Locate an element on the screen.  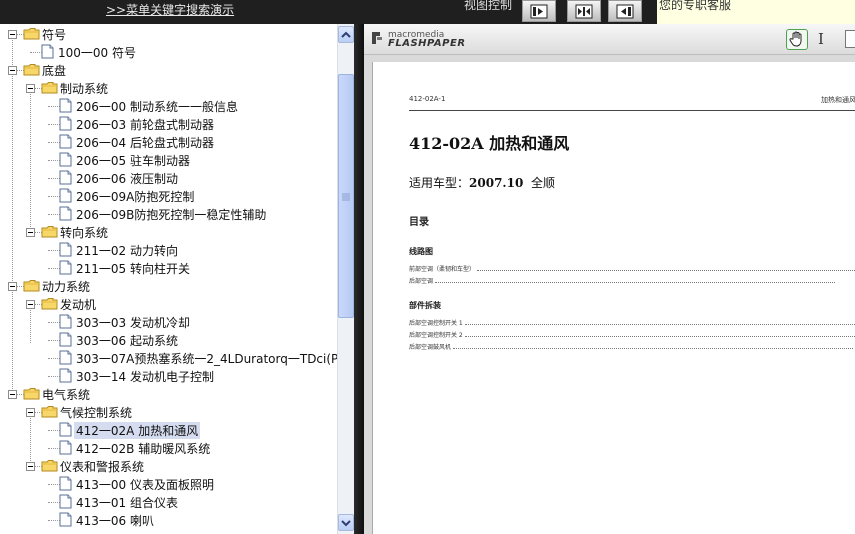
tree-item: 206一03 前轮盘式制动器 is located at coordinates (168, 124).